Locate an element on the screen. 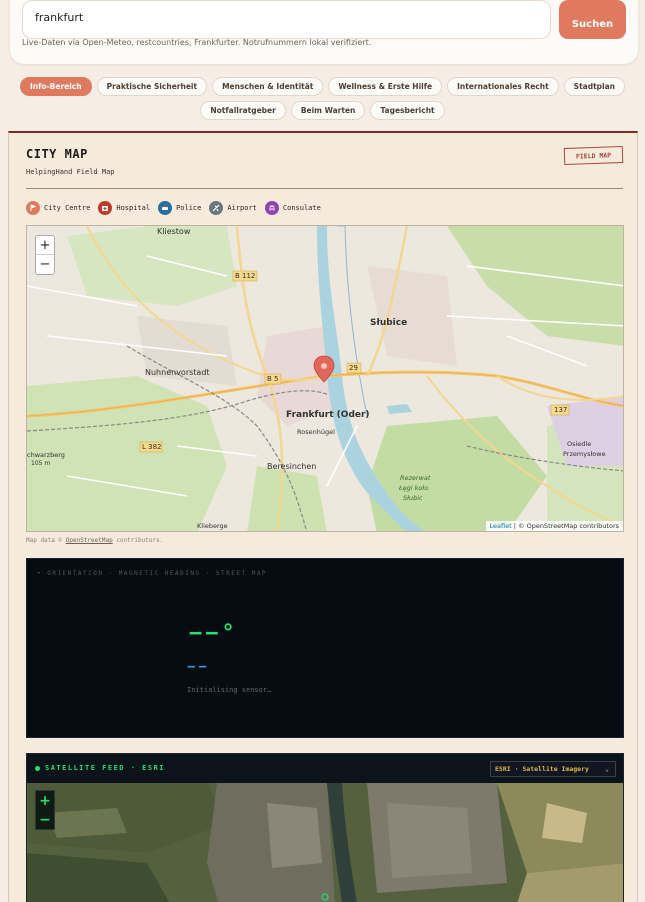  satellite-title: SATELLITE FEED · ESRI is located at coordinates (105, 768).